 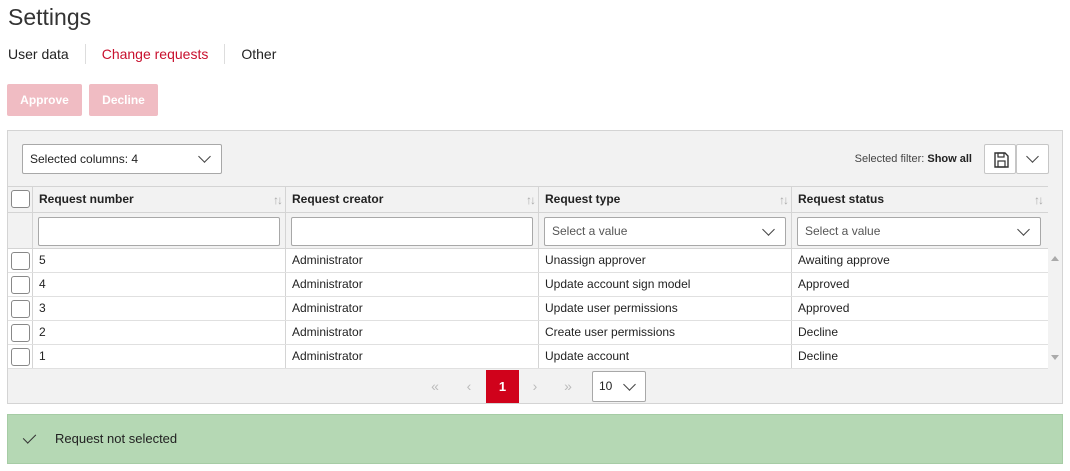 I want to click on pagination: « ‹ 1 › » 10, so click(x=535, y=386).